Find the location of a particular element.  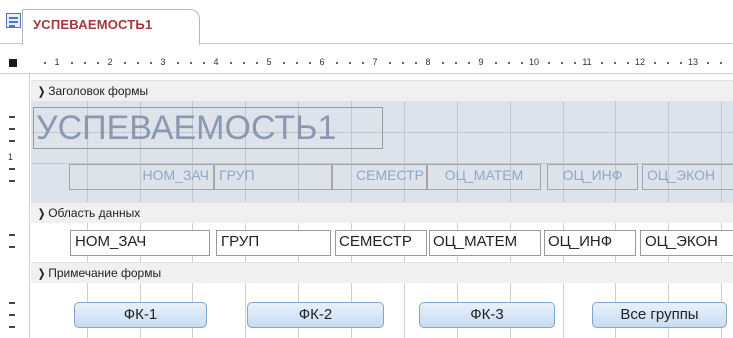

fk1-button: ФК-1 is located at coordinates (140, 315).